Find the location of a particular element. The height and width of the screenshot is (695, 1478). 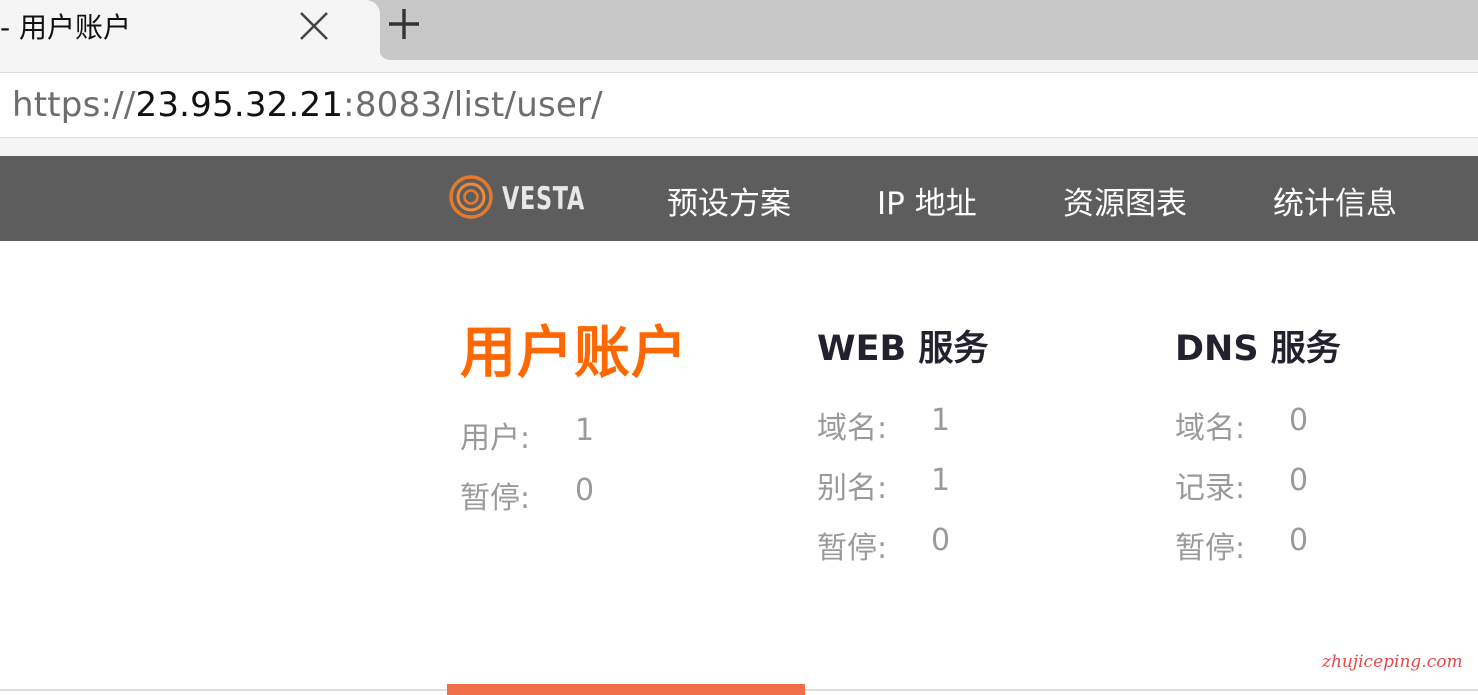

dns-stats-block: DNS 服务 域名: 0 记录: 0 暂停: 0 is located at coordinates (1325, 445).